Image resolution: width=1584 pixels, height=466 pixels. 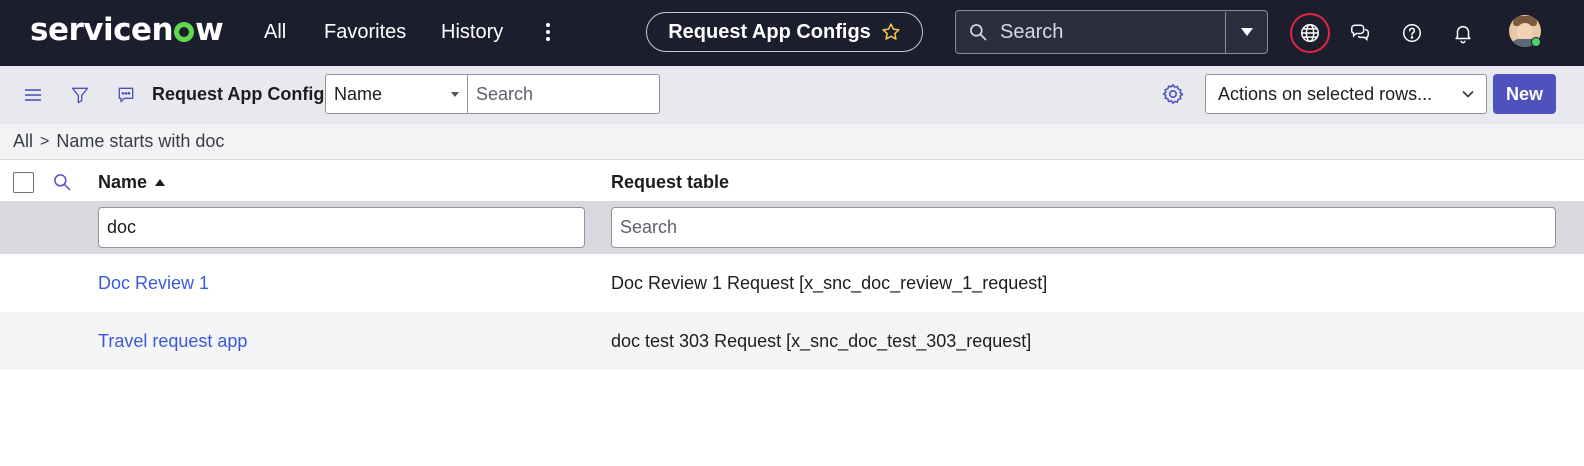 What do you see at coordinates (33, 95) in the screenshot?
I see `hamburger-menu-icon` at bounding box center [33, 95].